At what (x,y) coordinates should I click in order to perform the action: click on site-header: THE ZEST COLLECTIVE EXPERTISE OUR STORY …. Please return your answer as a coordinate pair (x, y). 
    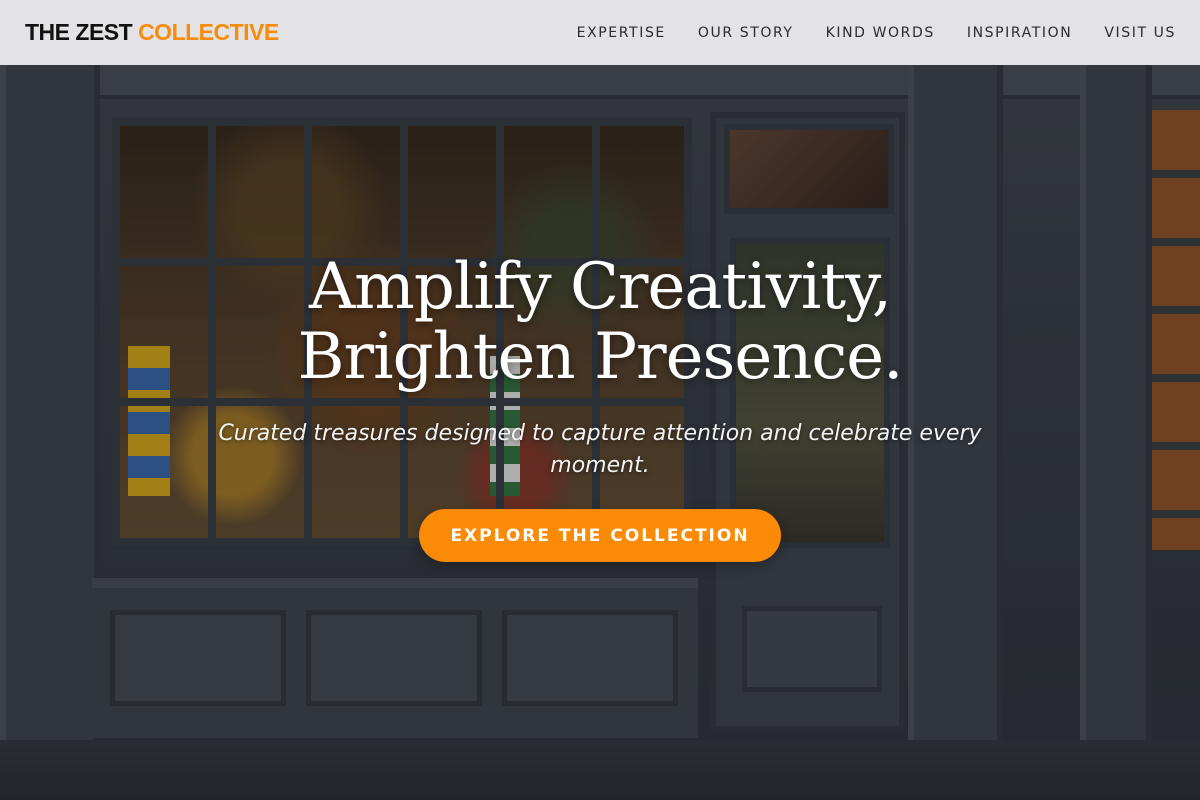
    Looking at the image, I should click on (600, 32).